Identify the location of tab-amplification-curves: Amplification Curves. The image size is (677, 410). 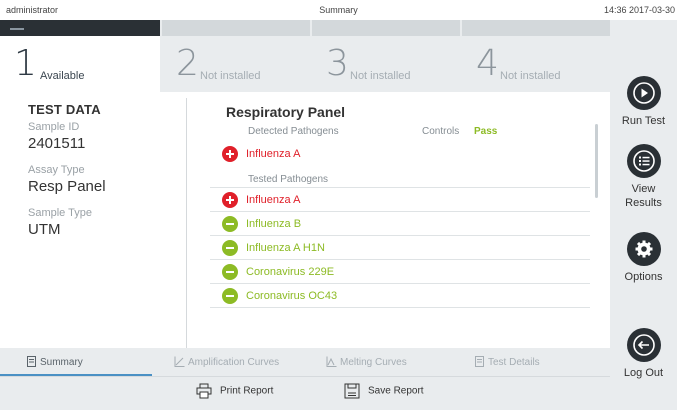
(226, 362).